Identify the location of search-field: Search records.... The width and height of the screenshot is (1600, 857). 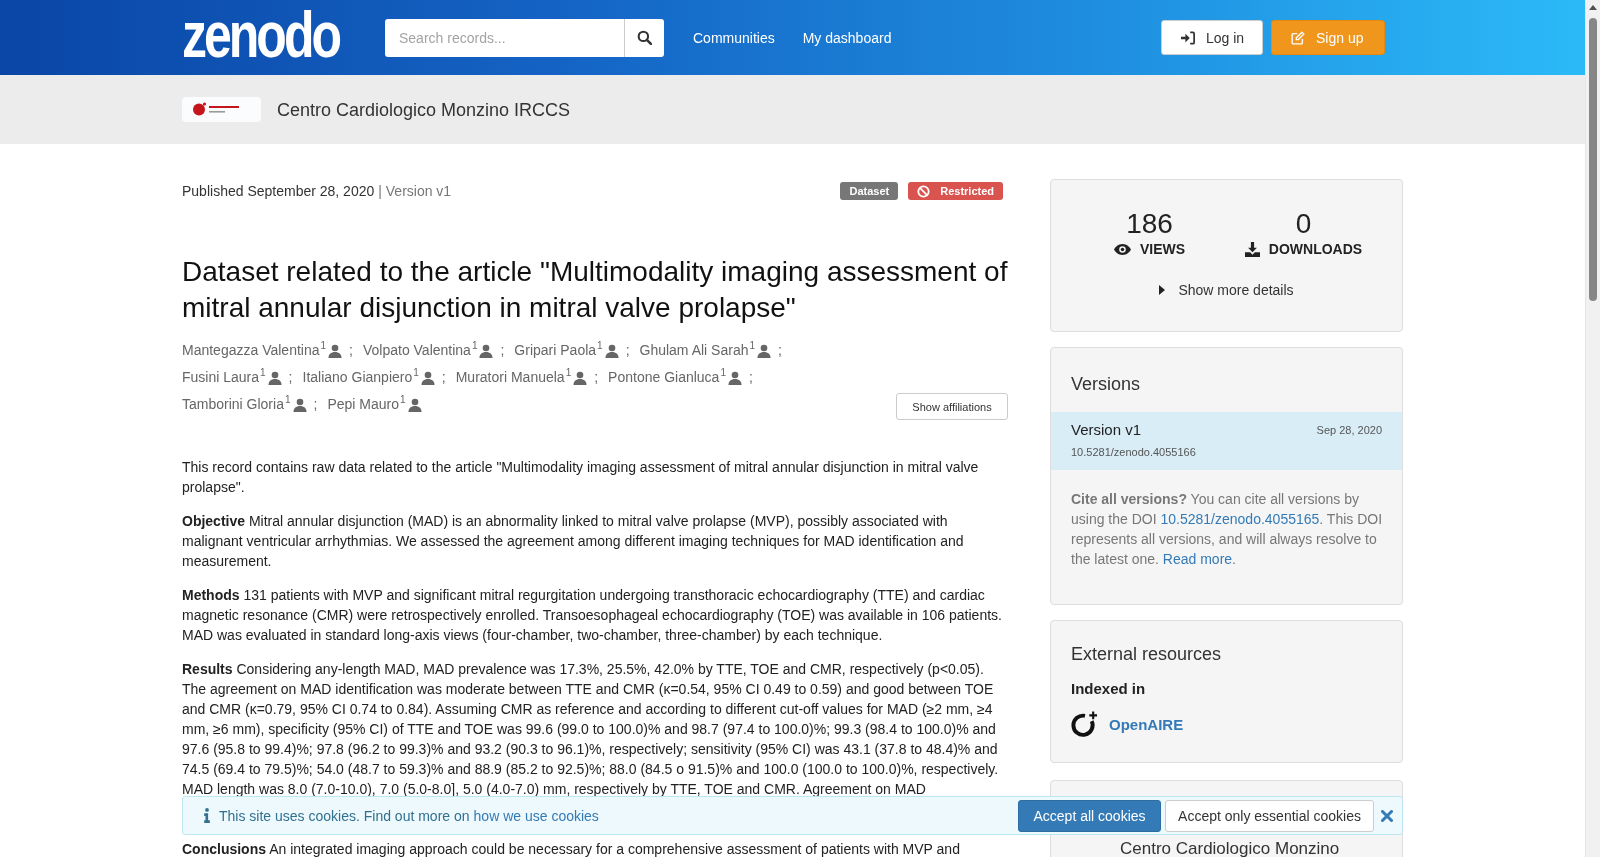
(504, 37).